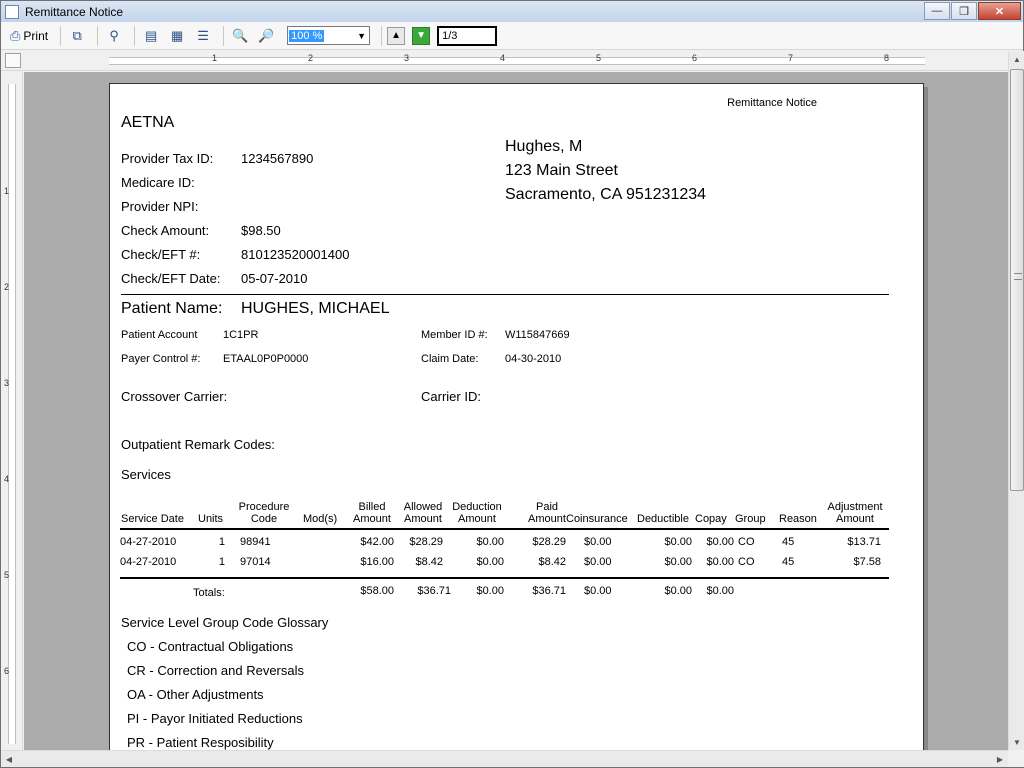 The width and height of the screenshot is (1024, 768). Describe the element at coordinates (172, 308) in the screenshot. I see `patient-name-label: Patient Name:` at that location.